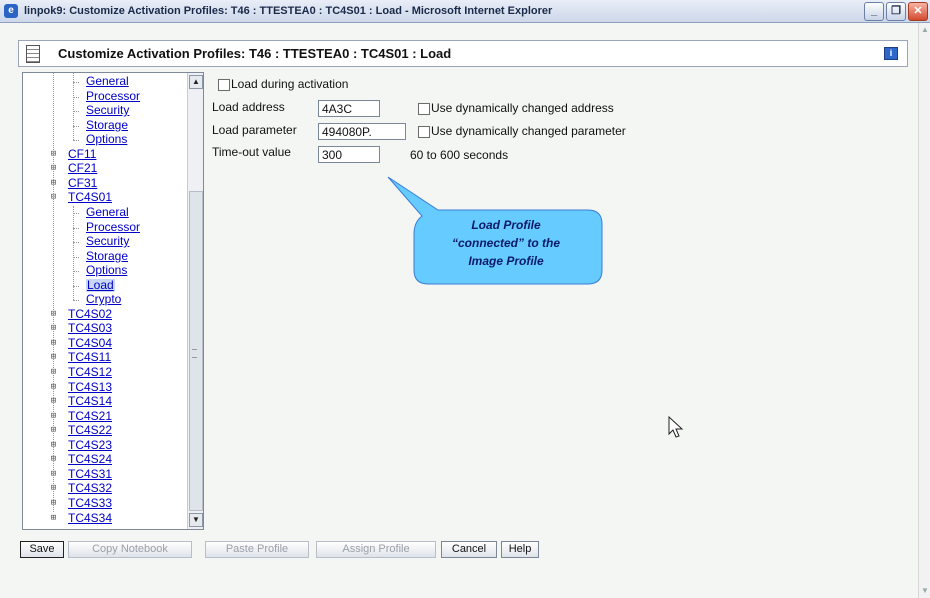 Image resolution: width=930 pixels, height=598 pixels. I want to click on tree-item: TC4S21, so click(90, 416).